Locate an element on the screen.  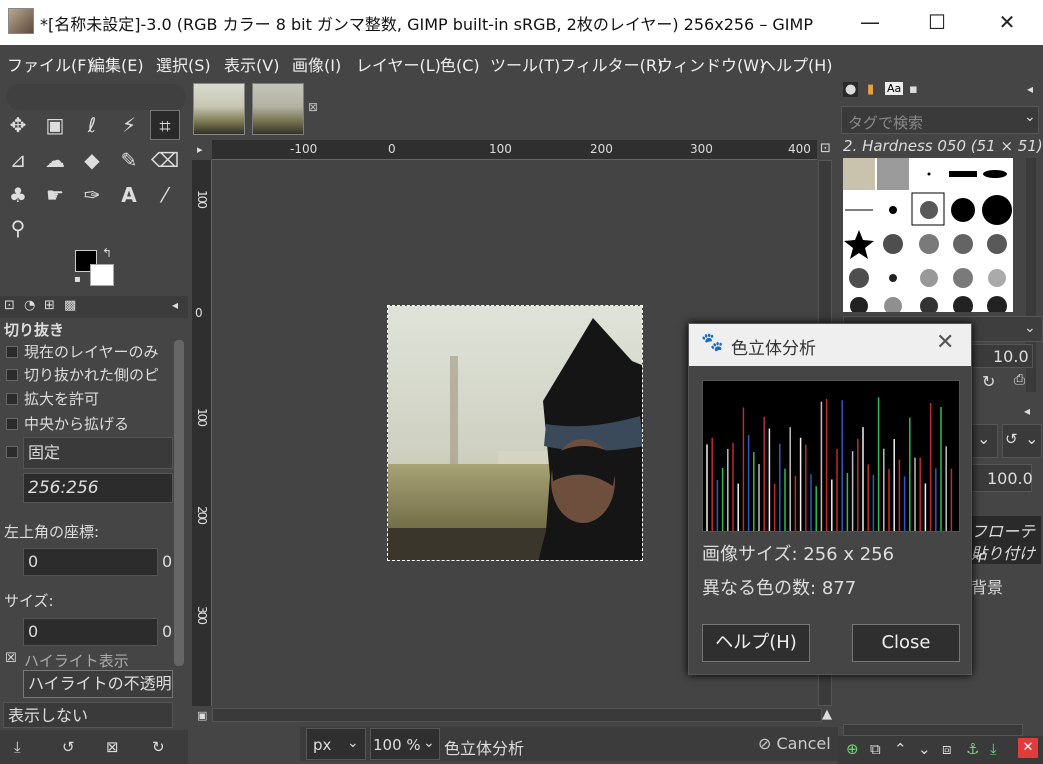
aspect-ratio-input: 256:256 is located at coordinates (98, 488).